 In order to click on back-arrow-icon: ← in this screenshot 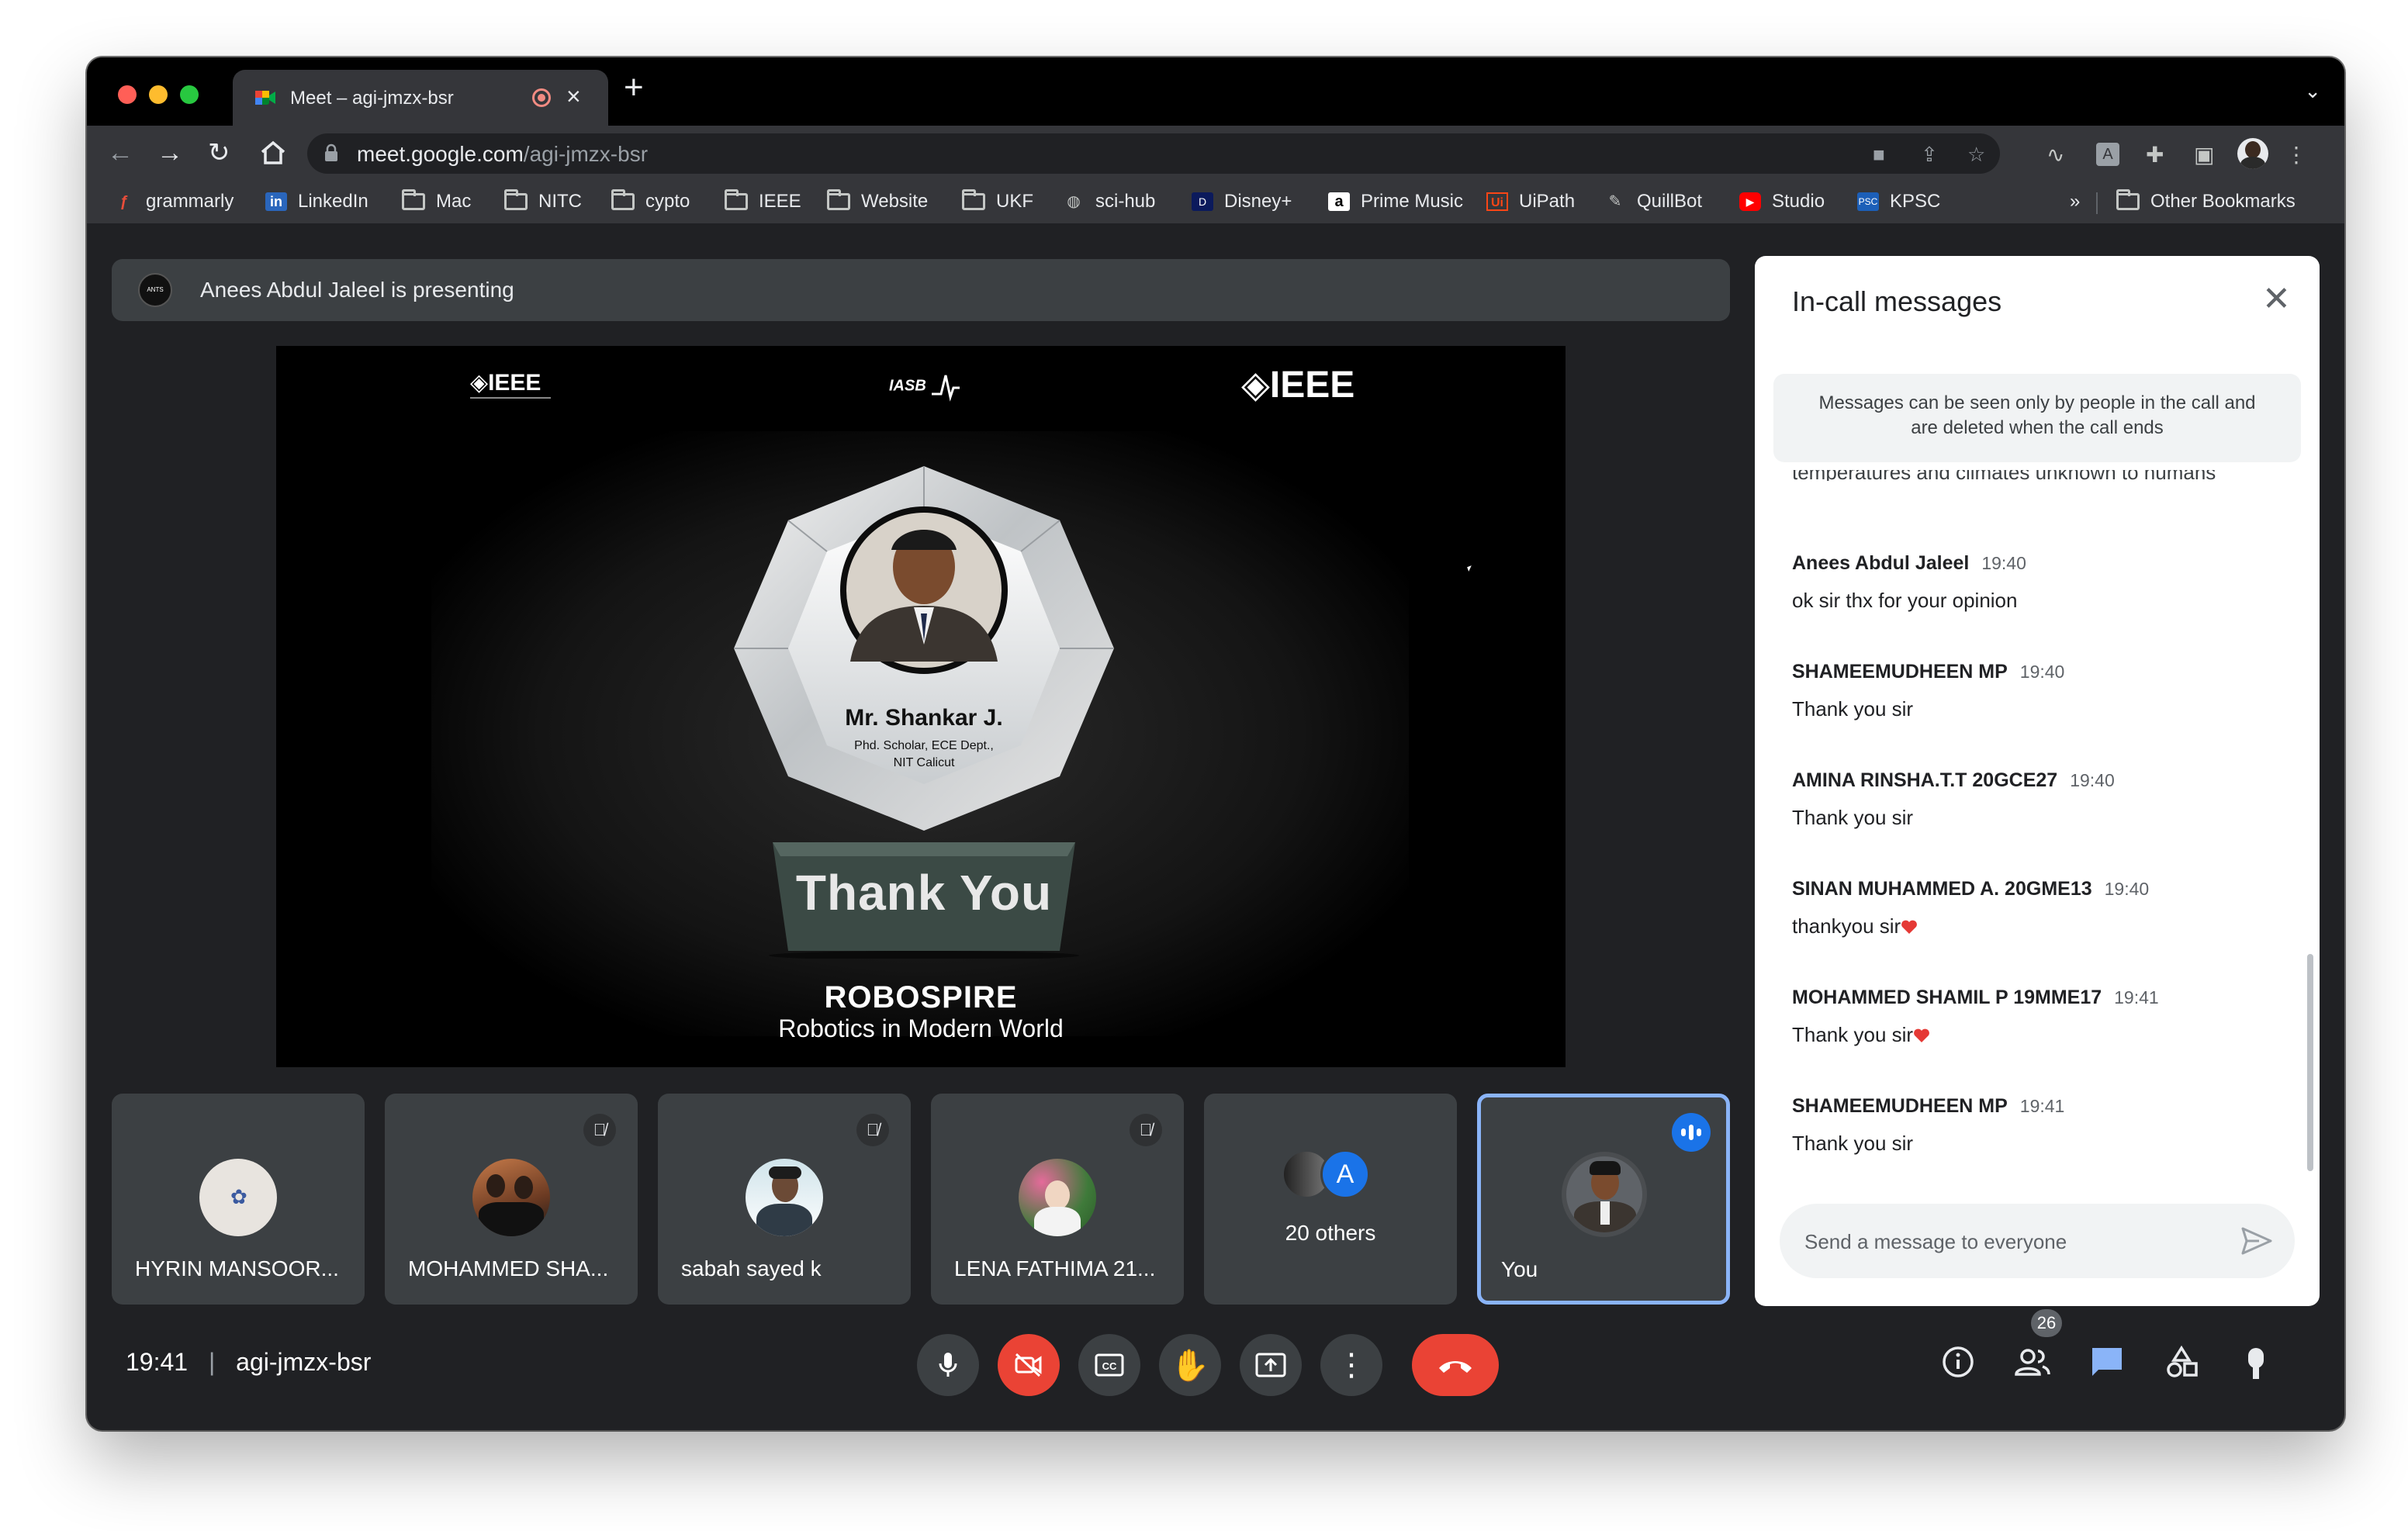, I will do `click(120, 153)`.